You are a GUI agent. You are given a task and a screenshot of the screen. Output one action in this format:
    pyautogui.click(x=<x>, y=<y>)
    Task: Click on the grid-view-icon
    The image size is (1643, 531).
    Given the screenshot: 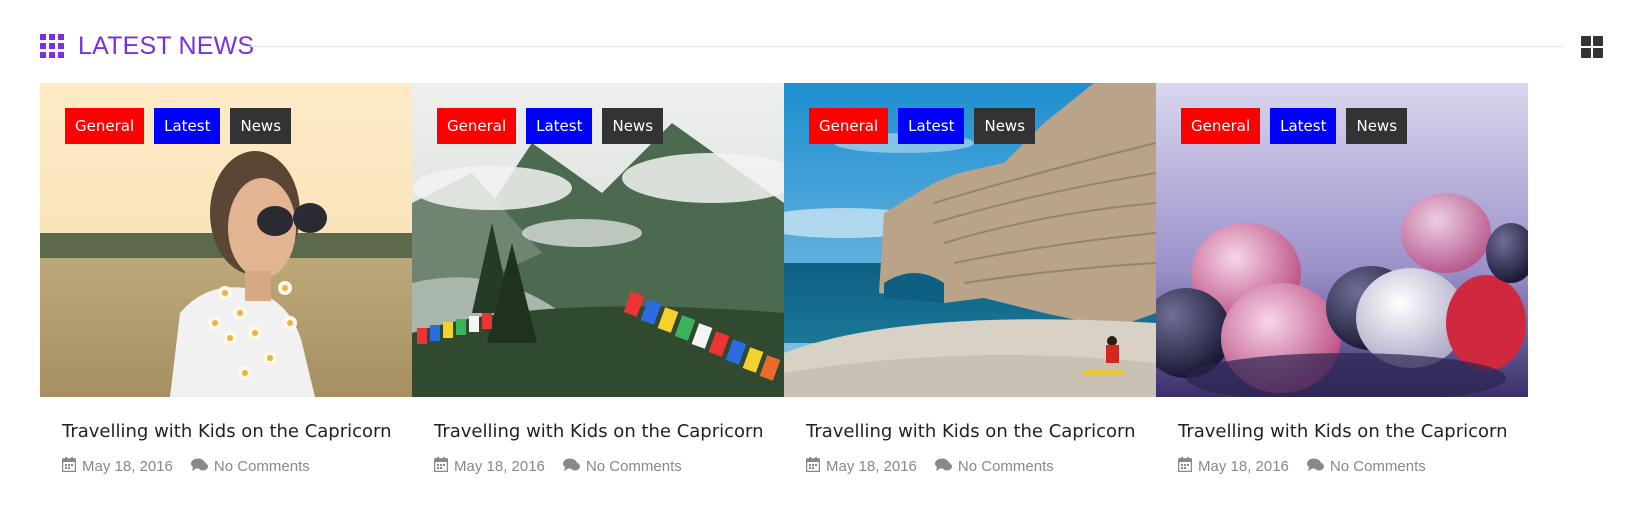 What is the action you would take?
    pyautogui.click(x=1592, y=47)
    